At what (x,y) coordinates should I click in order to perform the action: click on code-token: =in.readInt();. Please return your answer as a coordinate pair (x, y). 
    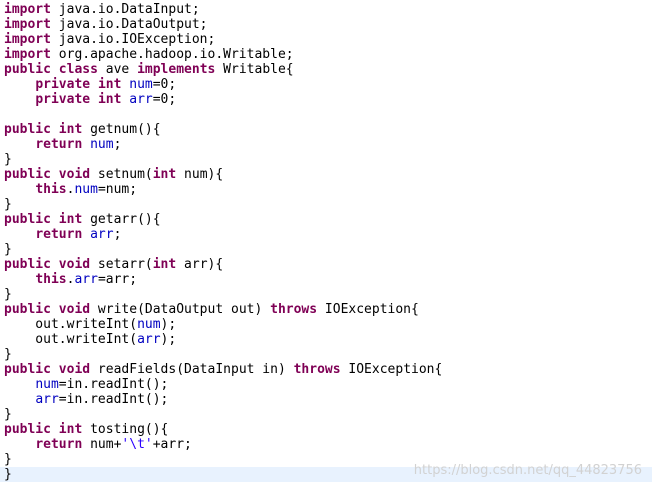
    Looking at the image, I should click on (113, 399).